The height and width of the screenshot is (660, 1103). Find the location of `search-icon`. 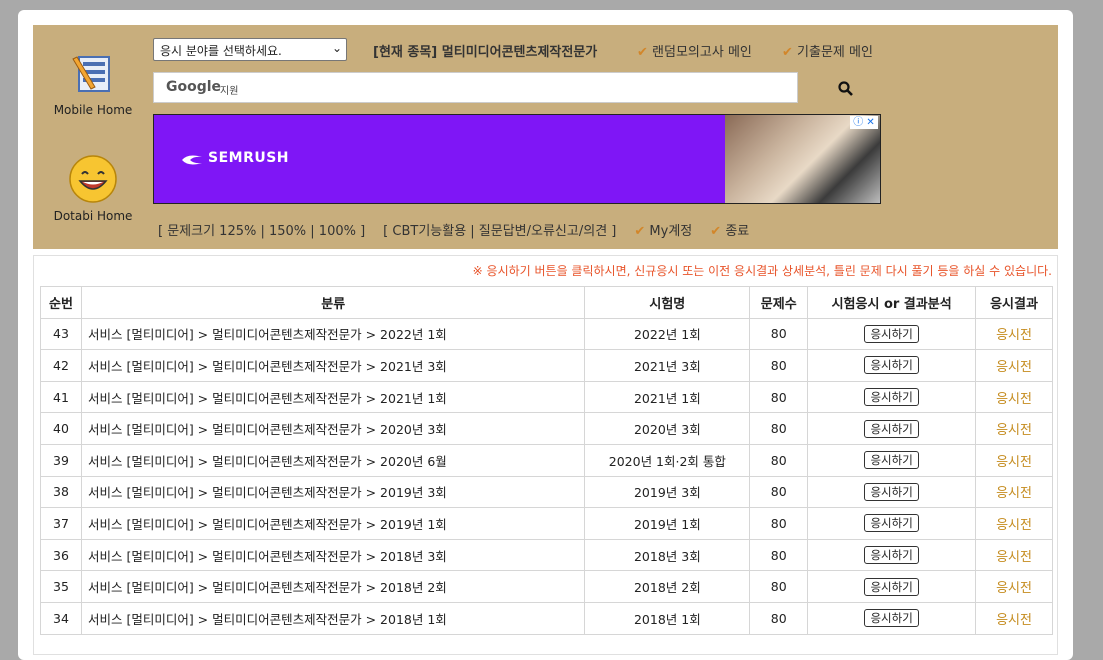

search-icon is located at coordinates (845, 88).